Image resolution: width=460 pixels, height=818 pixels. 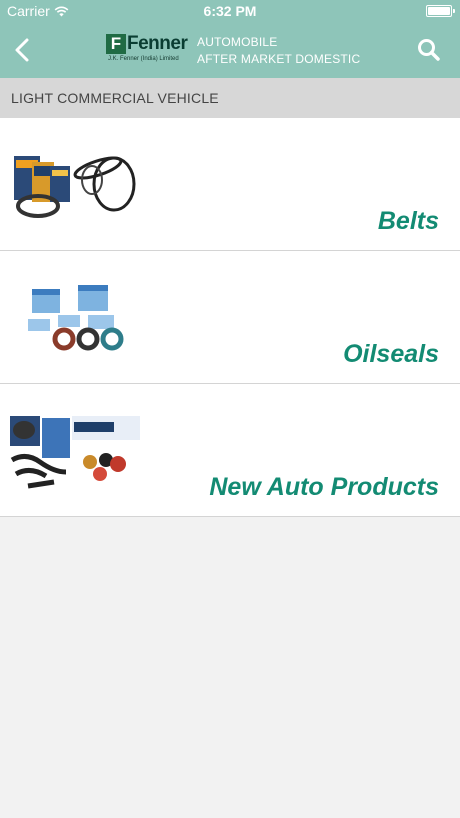 I want to click on fenner-logo: F Fenner J.K. Fenner (India) Limited, so click(x=147, y=50).